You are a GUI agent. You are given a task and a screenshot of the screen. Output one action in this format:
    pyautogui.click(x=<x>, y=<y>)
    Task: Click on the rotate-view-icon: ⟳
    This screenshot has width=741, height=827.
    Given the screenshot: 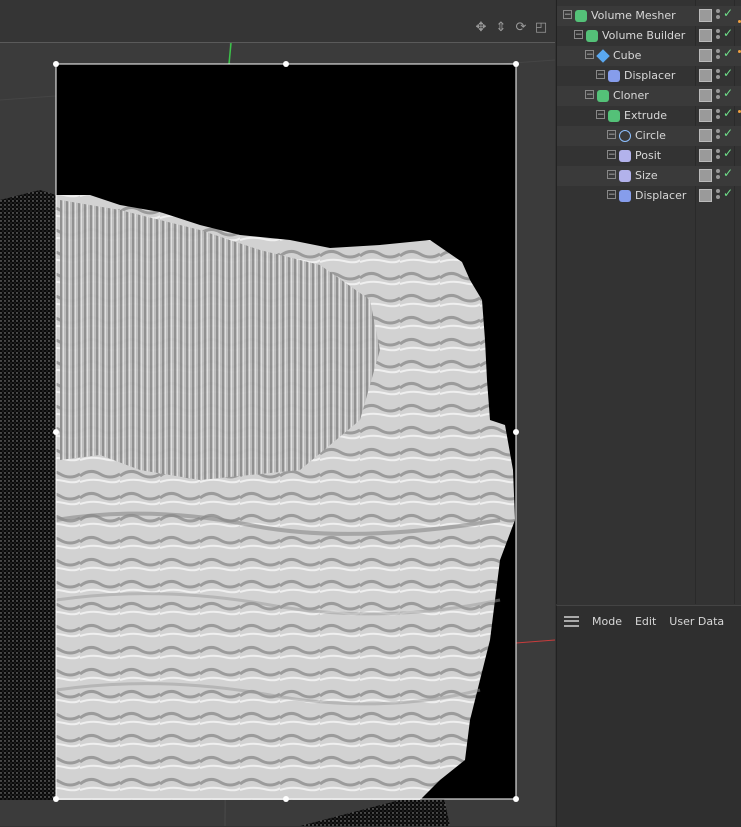 What is the action you would take?
    pyautogui.click(x=521, y=28)
    